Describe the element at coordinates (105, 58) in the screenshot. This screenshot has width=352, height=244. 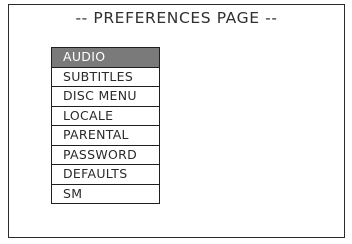
I see `menu-item-audio: AUDIO` at that location.